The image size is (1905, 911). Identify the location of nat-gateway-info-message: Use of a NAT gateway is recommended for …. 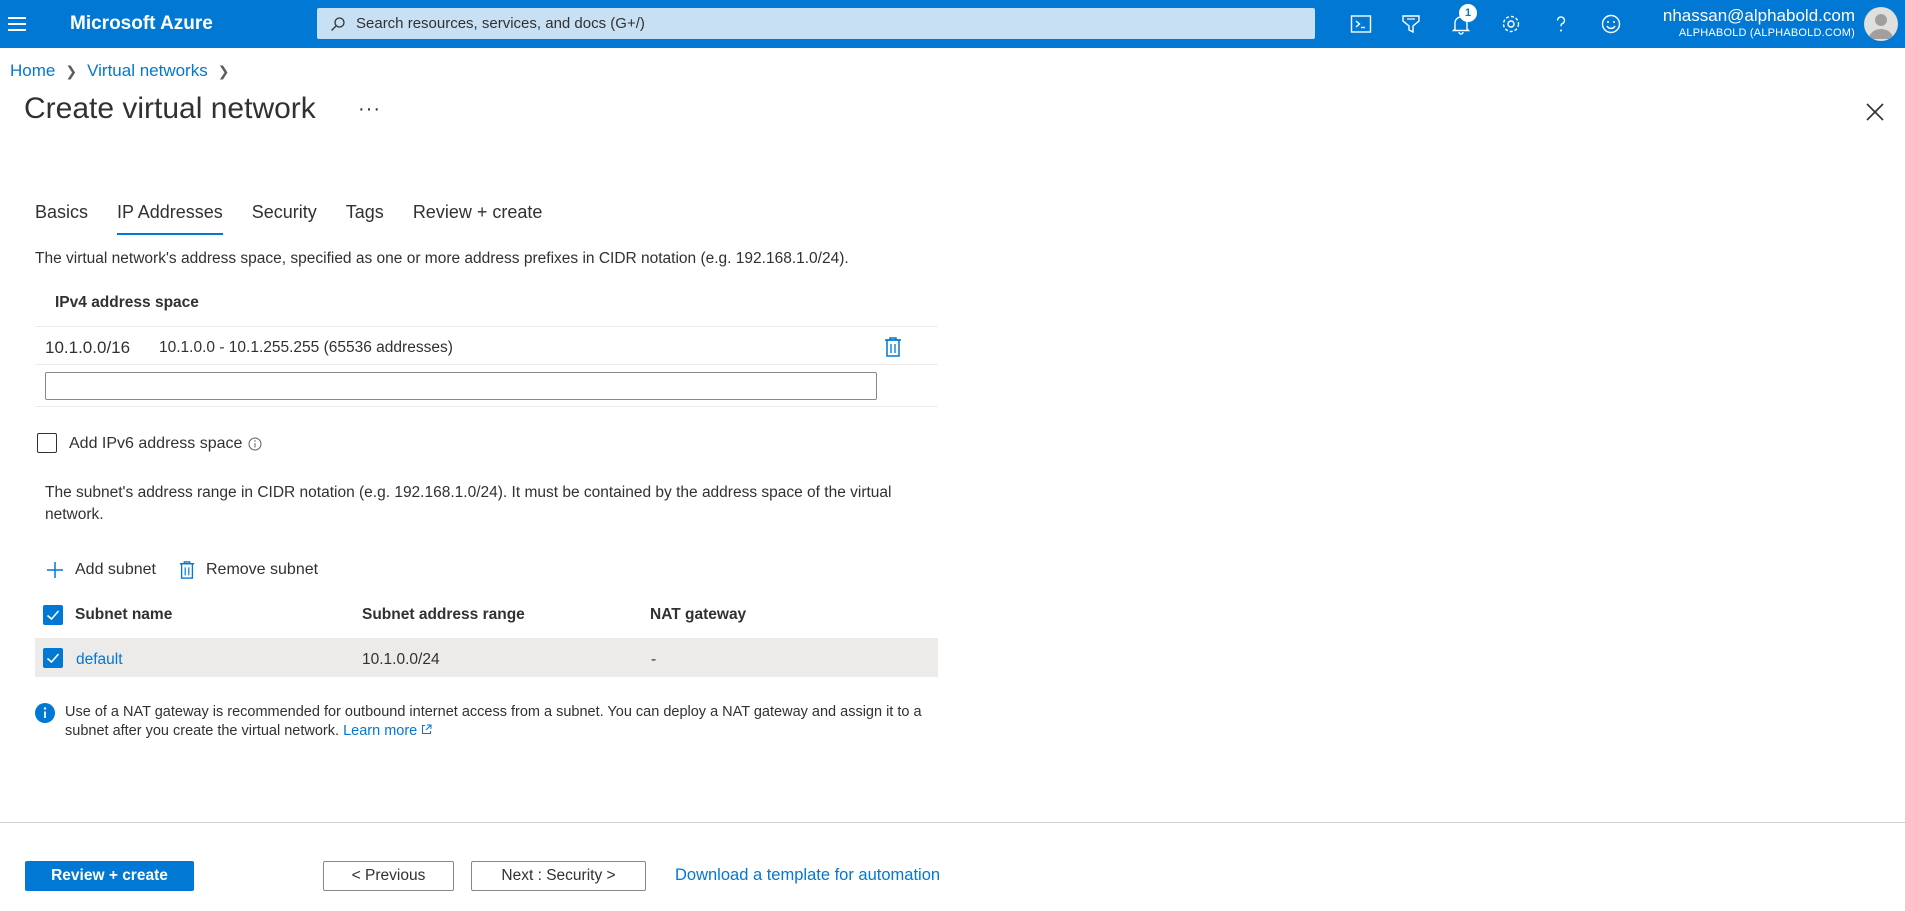
(500, 722).